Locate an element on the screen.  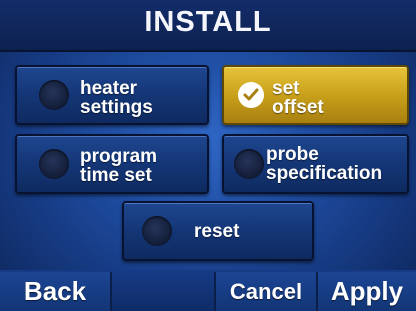
page-title: INSTALL is located at coordinates (208, 22).